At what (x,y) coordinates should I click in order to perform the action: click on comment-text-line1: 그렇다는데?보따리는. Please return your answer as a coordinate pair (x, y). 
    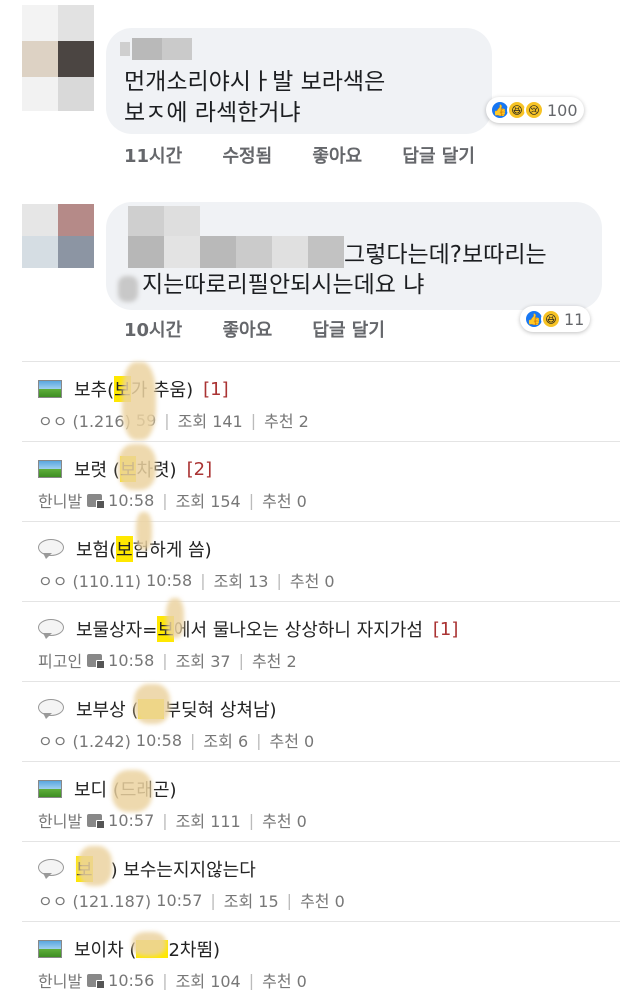
    Looking at the image, I should click on (445, 255).